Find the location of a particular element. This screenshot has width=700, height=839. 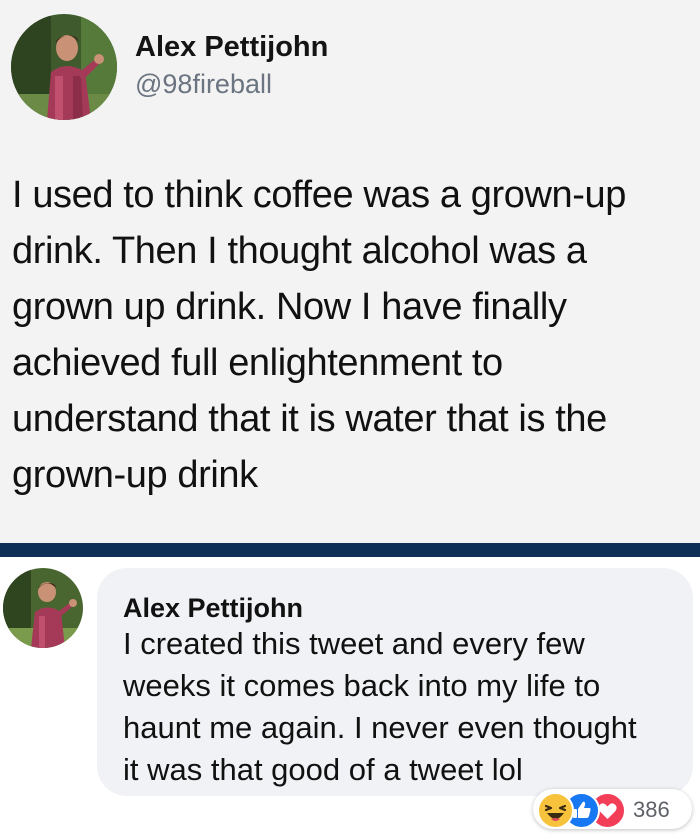

comment-text-line: haunt me again. I never even thought is located at coordinates (380, 727).